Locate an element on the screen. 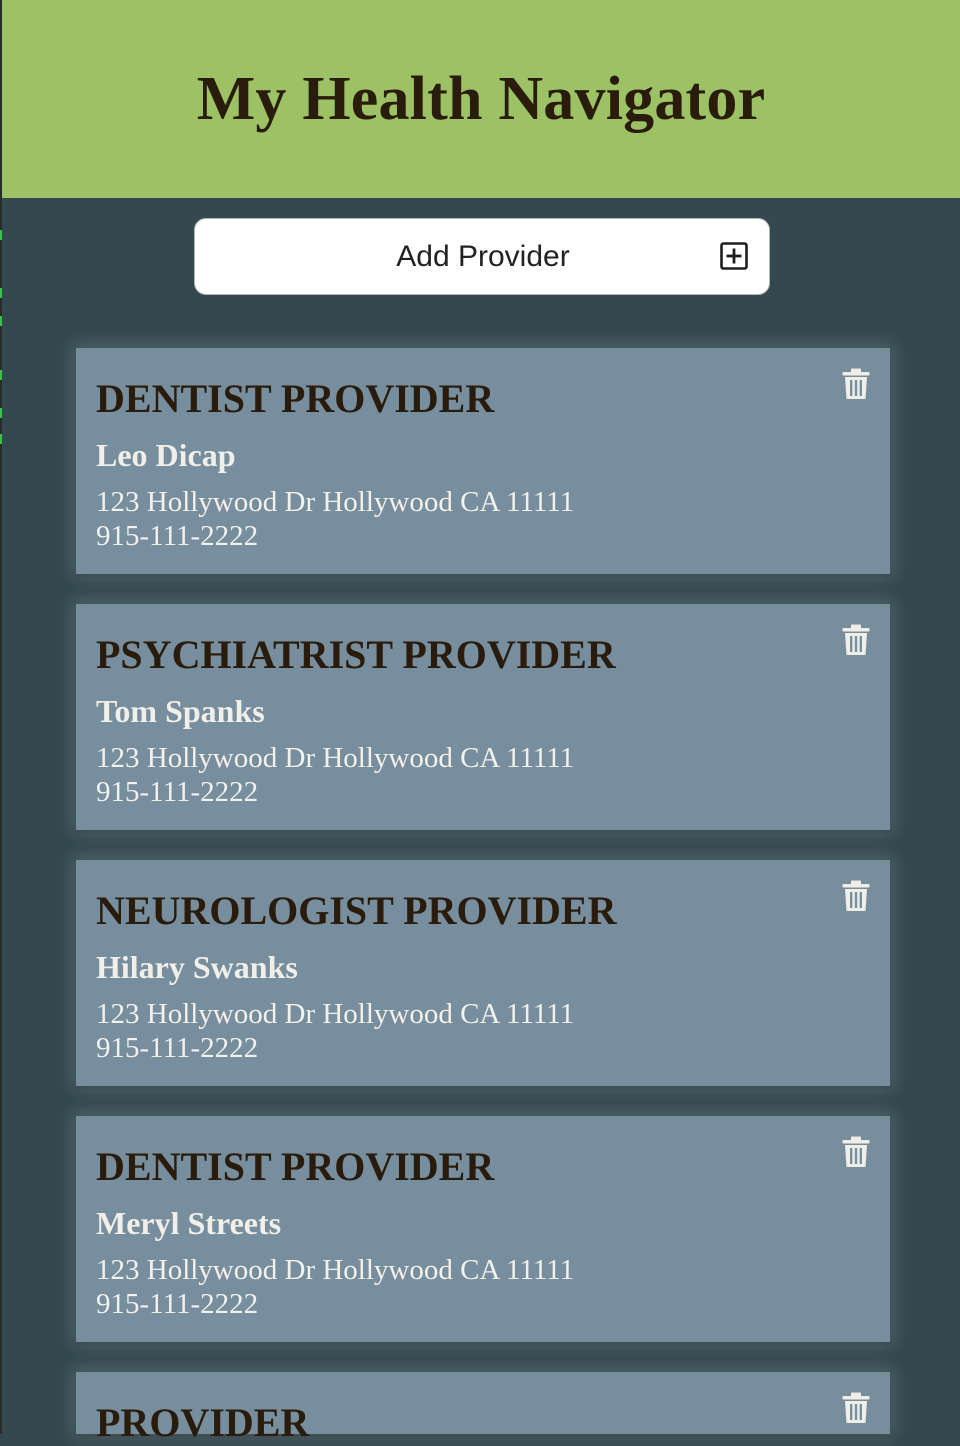  provider-name: Tom Spanks is located at coordinates (180, 711).